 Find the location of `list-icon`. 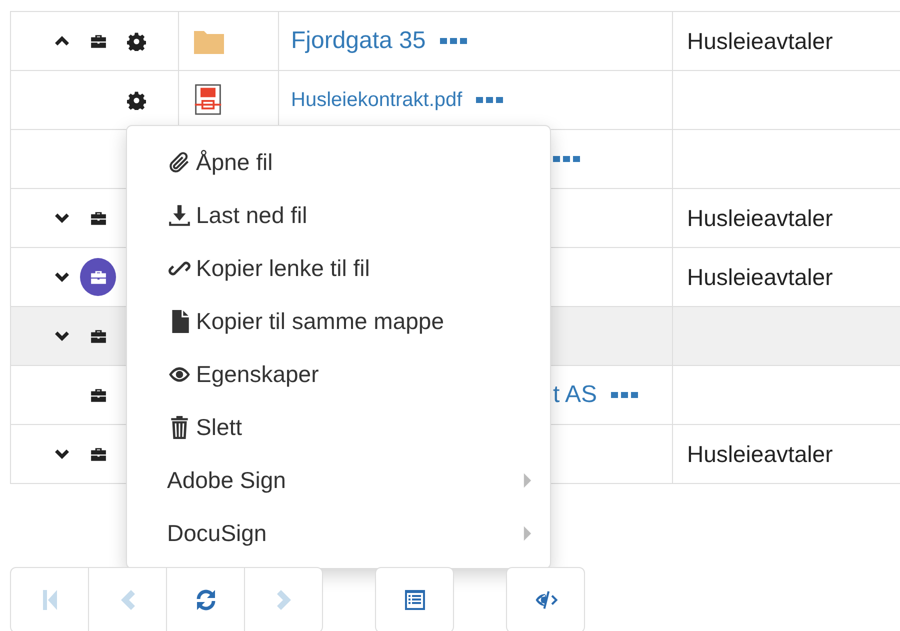

list-icon is located at coordinates (414, 600).